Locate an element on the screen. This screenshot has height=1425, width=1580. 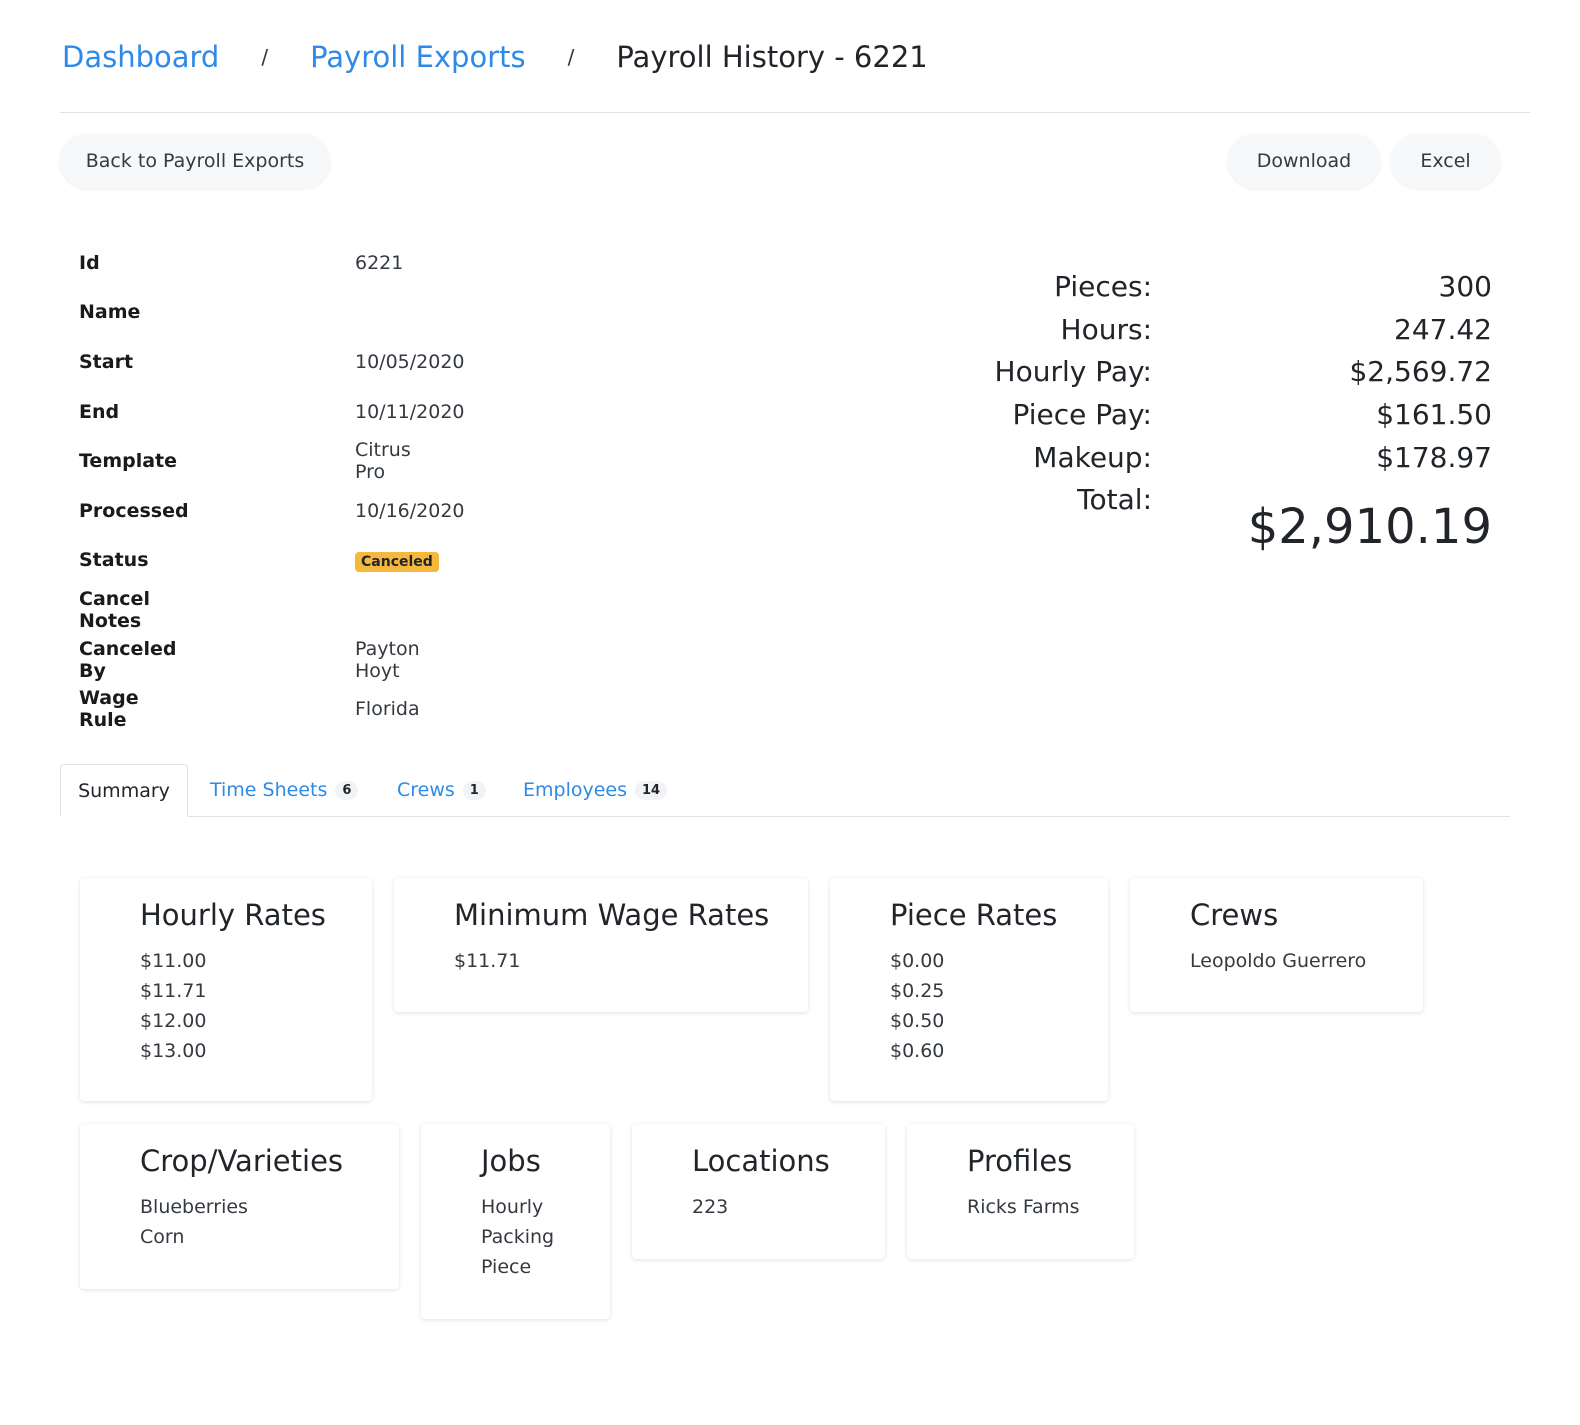
list-item: Blueberries is located at coordinates (194, 1207).